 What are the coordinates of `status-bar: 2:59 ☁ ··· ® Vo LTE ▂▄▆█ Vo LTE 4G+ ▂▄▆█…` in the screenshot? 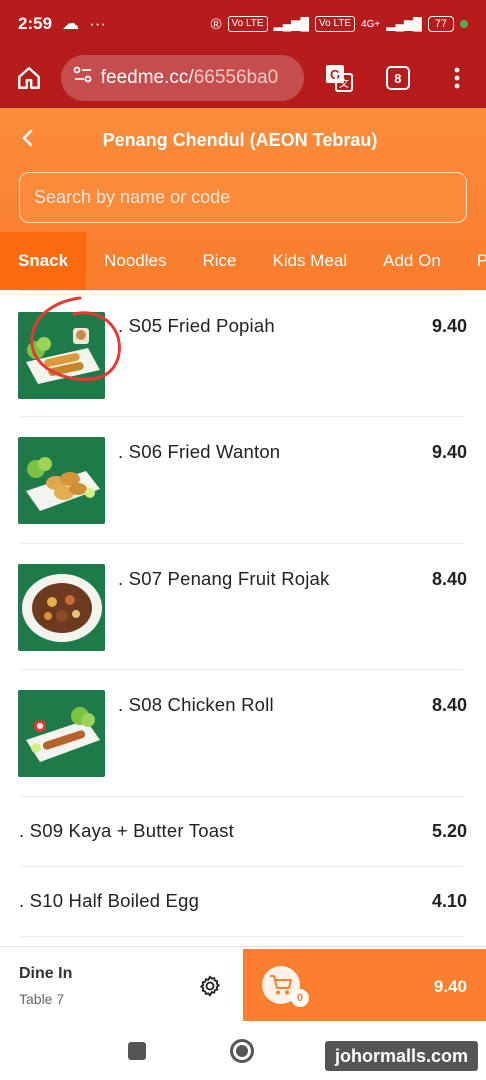 It's located at (243, 24).